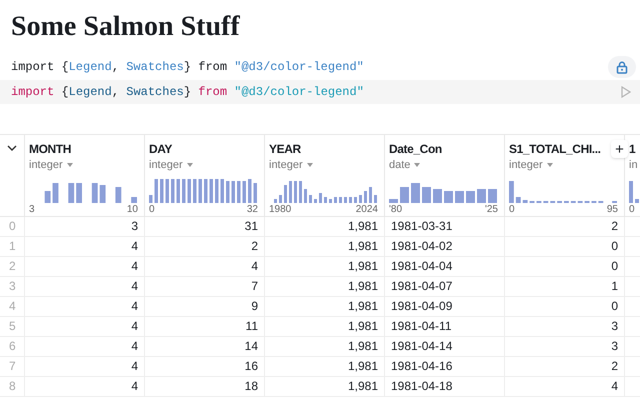 The width and height of the screenshot is (640, 400). What do you see at coordinates (619, 149) in the screenshot?
I see `add-column-button: +` at bounding box center [619, 149].